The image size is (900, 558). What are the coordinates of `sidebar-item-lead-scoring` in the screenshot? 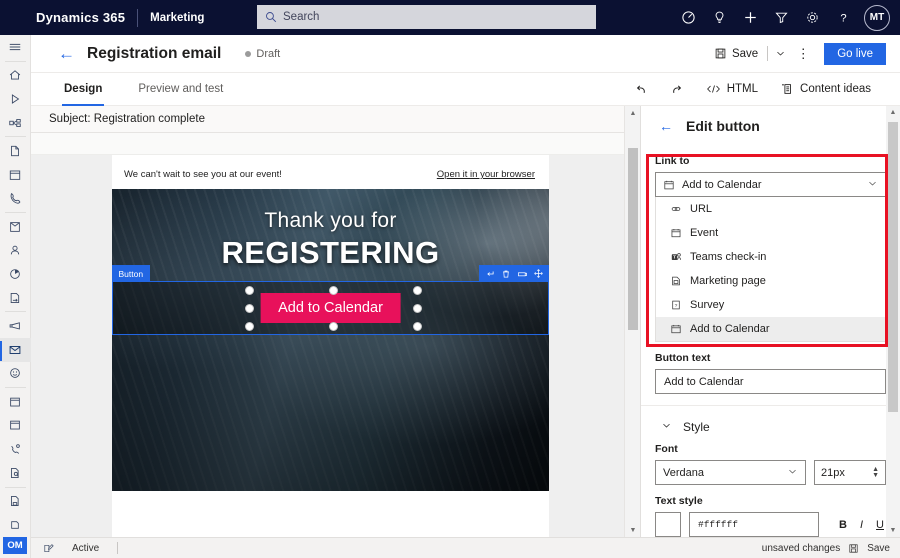 It's located at (15, 473).